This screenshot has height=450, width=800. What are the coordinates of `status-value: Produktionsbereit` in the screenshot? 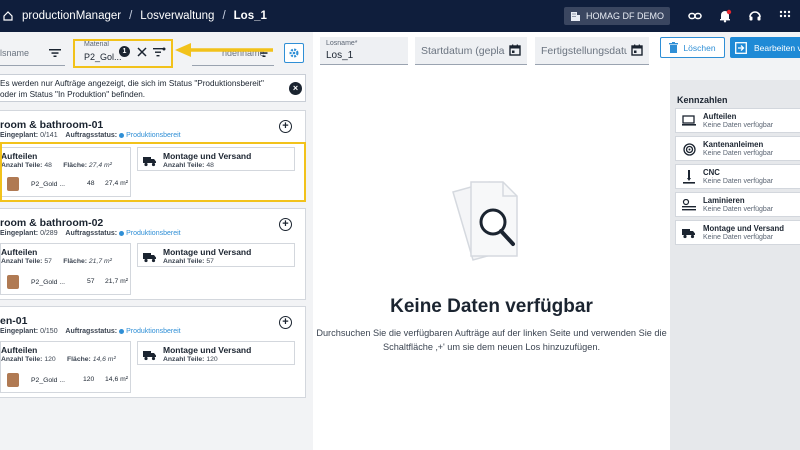 It's located at (153, 331).